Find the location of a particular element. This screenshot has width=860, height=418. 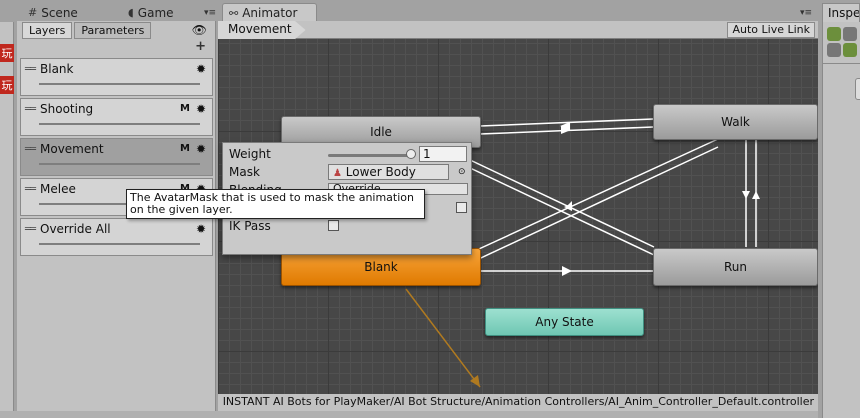

tab-game: ◖ Game is located at coordinates (151, 12).